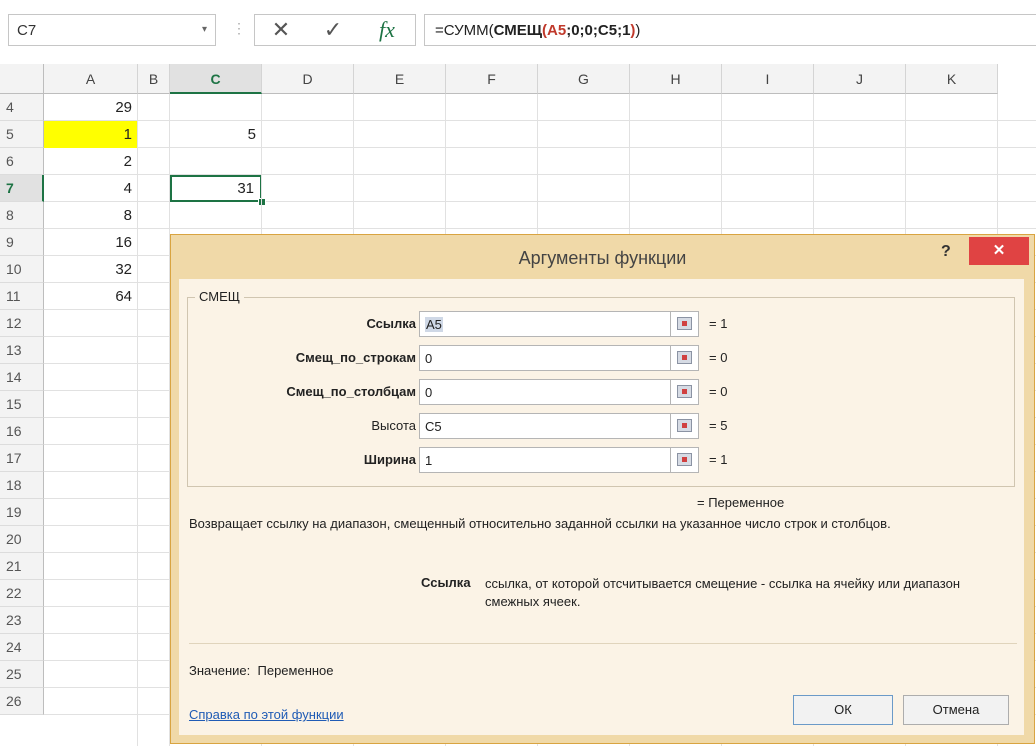  I want to click on row-header-13: 13, so click(22, 350).